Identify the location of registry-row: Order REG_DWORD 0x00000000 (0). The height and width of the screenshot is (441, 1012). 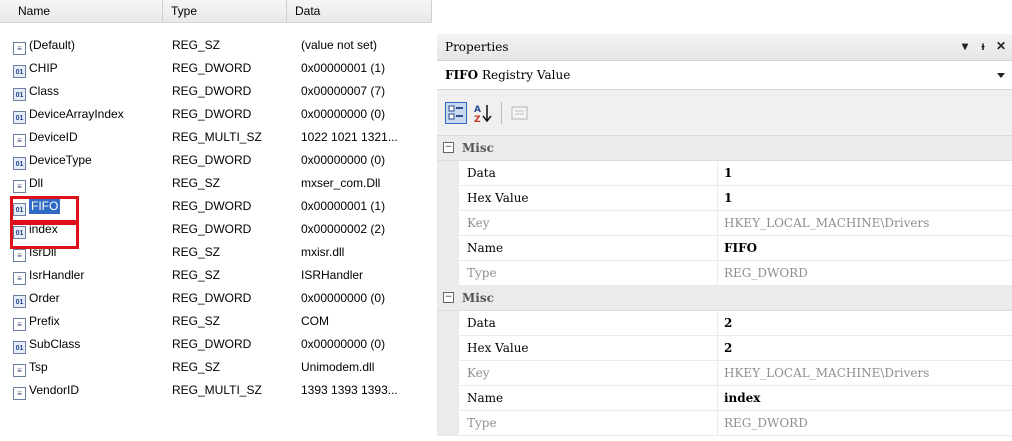
(216, 298).